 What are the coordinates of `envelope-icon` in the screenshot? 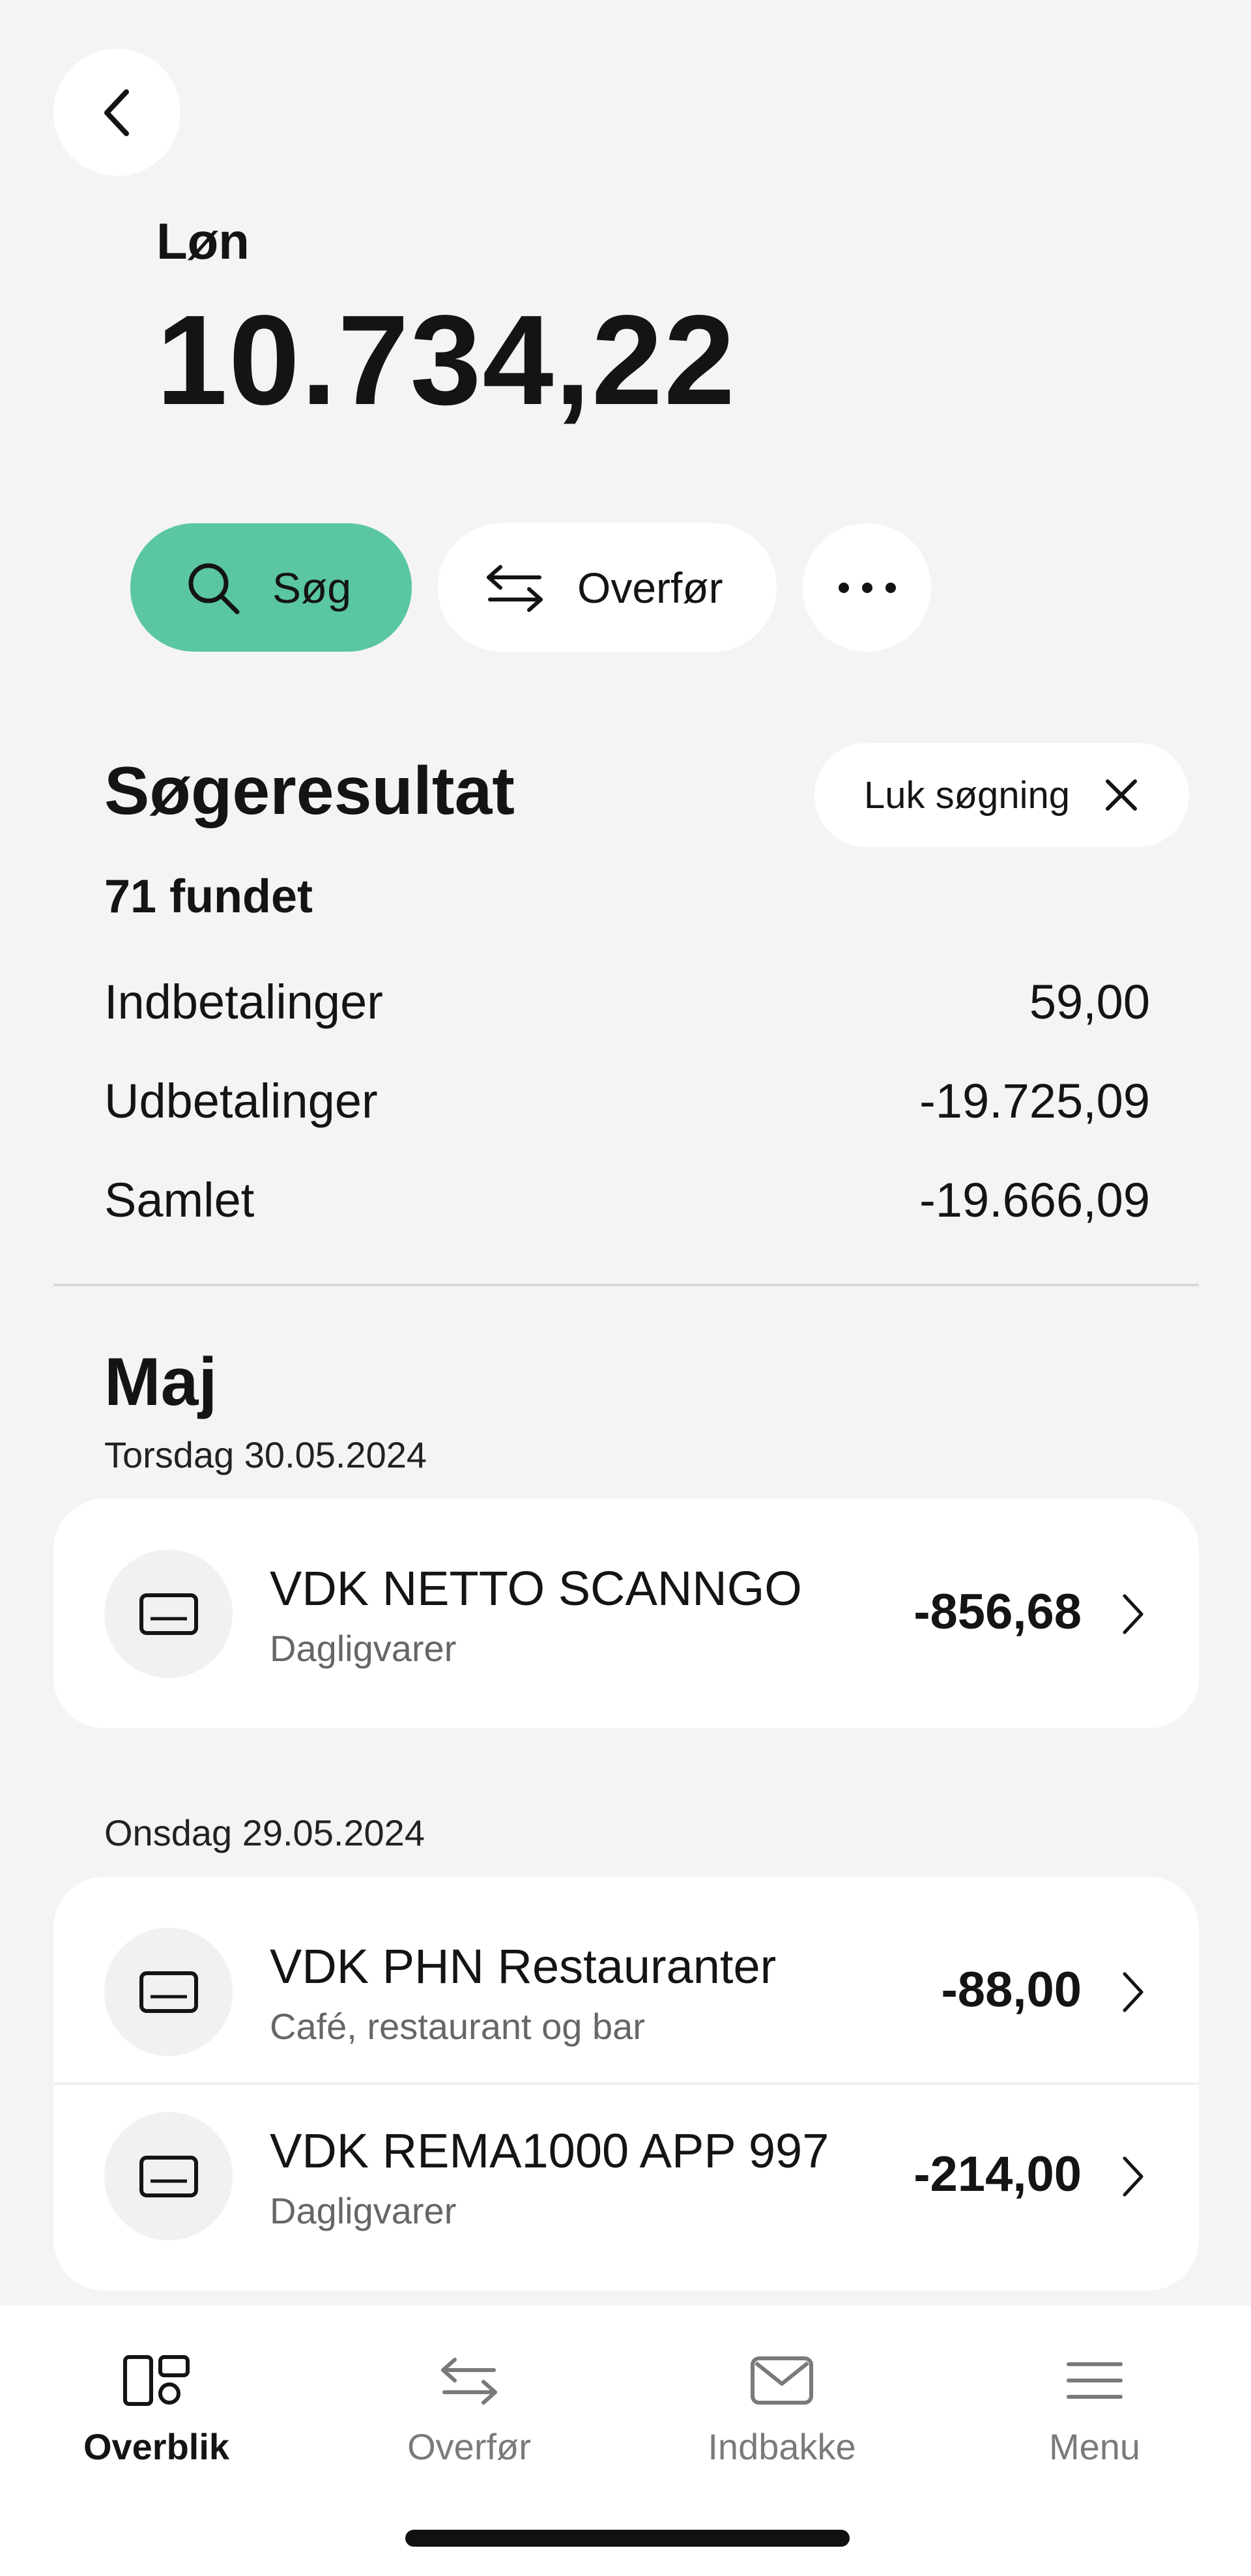 It's located at (782, 2380).